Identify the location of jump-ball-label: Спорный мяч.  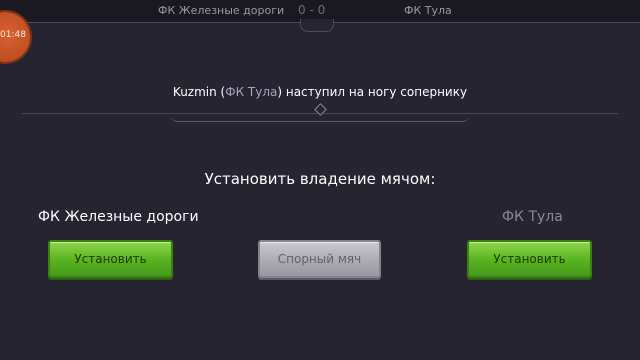
(319, 259).